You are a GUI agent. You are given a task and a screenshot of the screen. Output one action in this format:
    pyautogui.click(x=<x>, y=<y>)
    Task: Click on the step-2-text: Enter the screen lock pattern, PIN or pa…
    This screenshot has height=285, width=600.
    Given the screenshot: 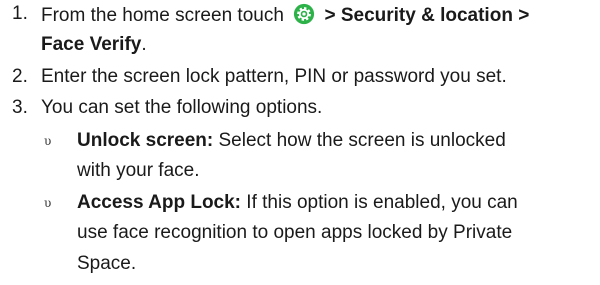 What is the action you would take?
    pyautogui.click(x=274, y=76)
    